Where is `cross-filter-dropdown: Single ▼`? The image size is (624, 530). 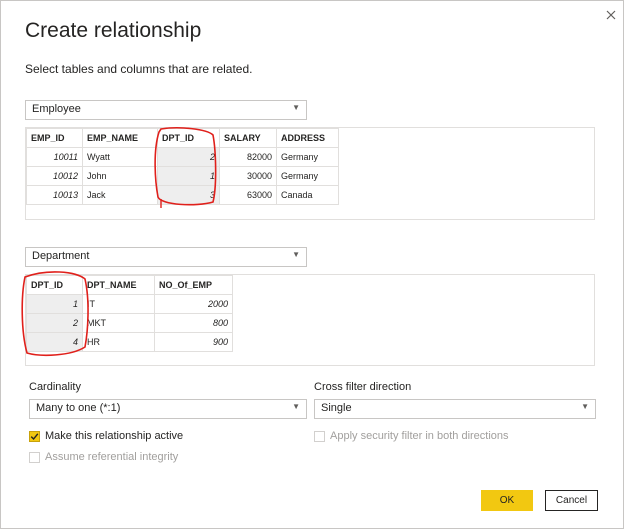 cross-filter-dropdown: Single ▼ is located at coordinates (455, 409).